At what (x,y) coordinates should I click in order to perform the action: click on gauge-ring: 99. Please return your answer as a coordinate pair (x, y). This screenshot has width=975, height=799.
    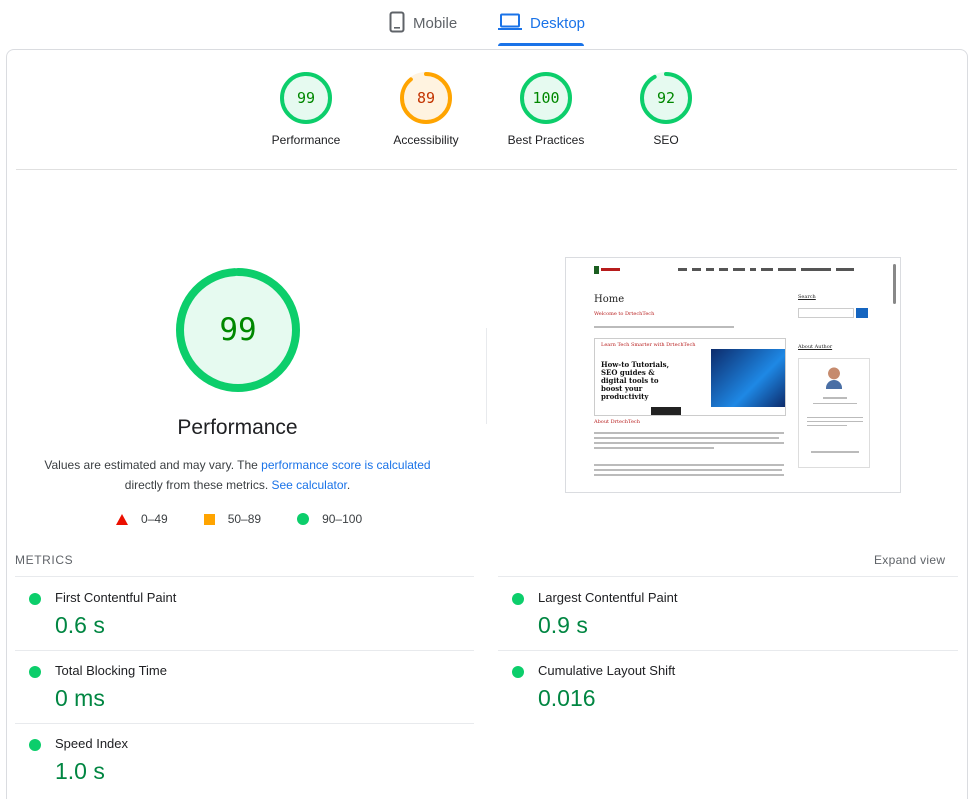
    Looking at the image, I should click on (306, 98).